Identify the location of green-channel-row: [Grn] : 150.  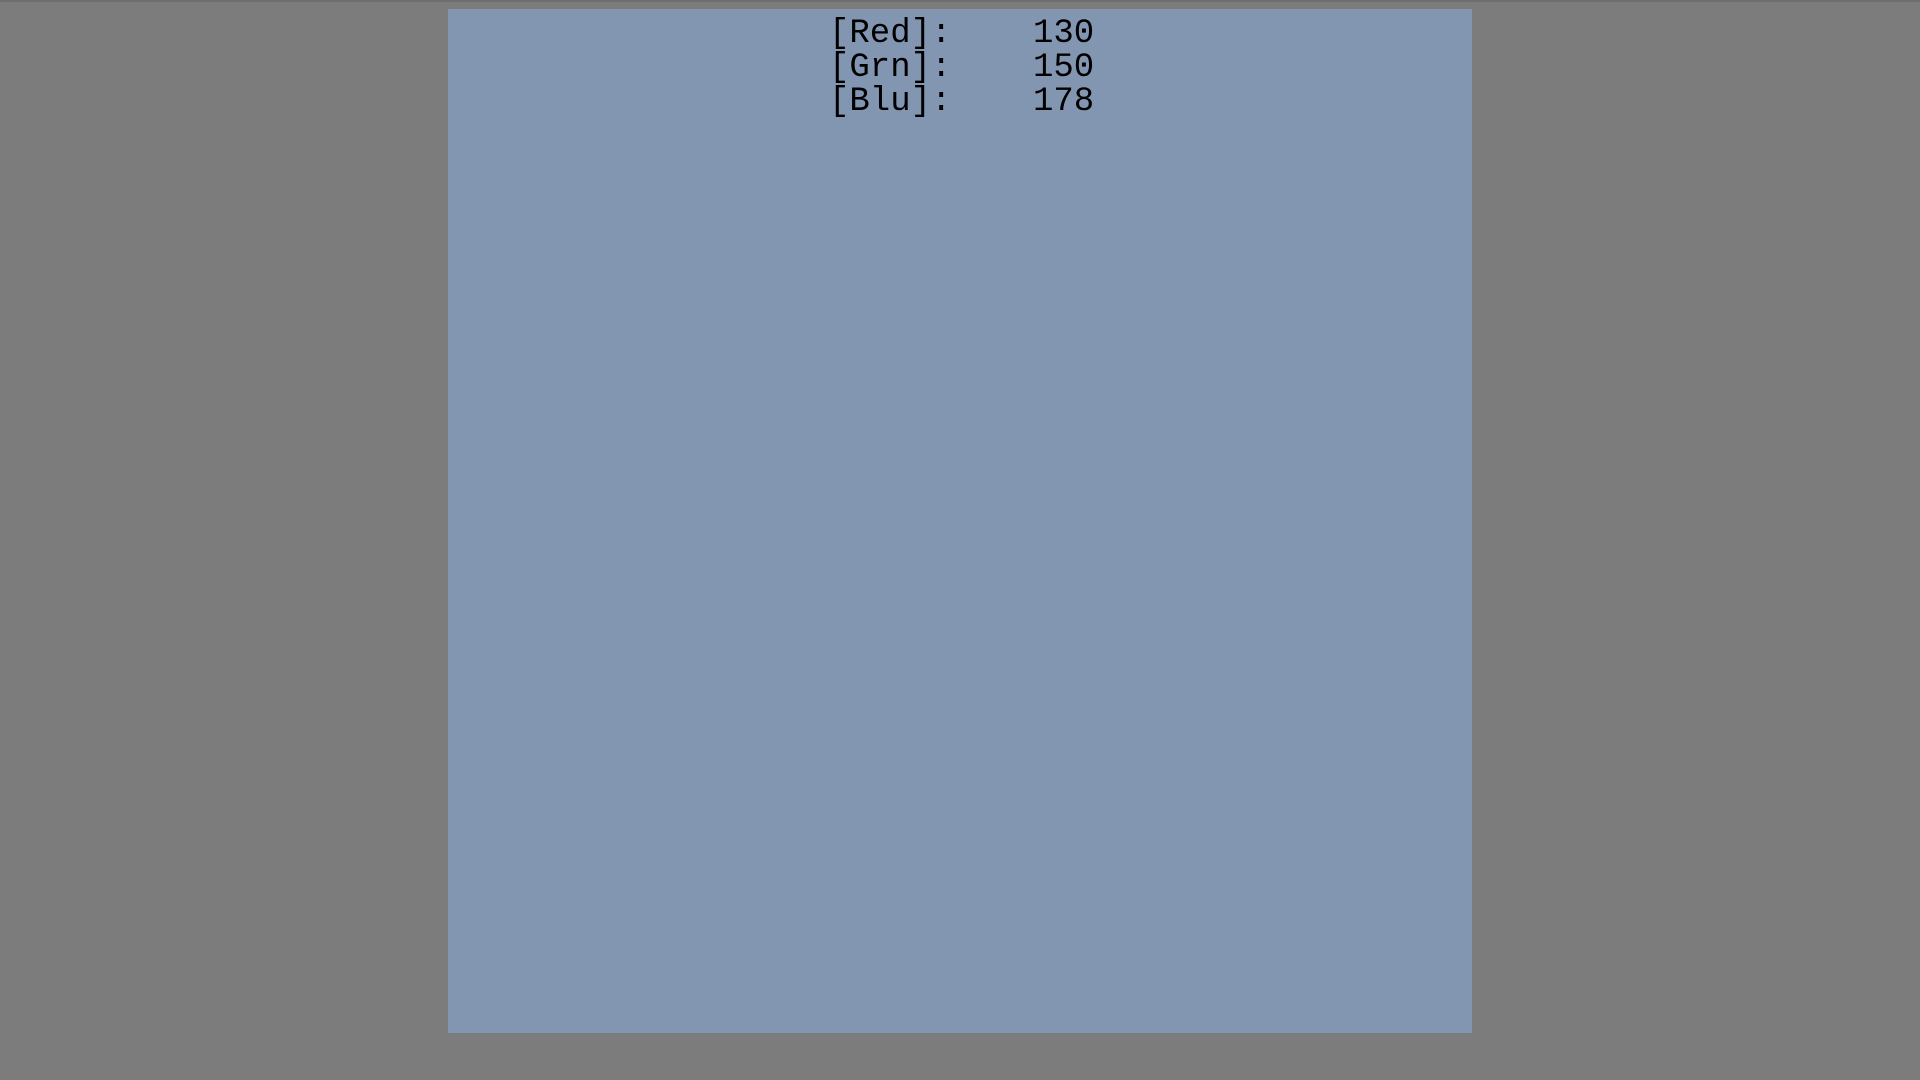
(971, 68).